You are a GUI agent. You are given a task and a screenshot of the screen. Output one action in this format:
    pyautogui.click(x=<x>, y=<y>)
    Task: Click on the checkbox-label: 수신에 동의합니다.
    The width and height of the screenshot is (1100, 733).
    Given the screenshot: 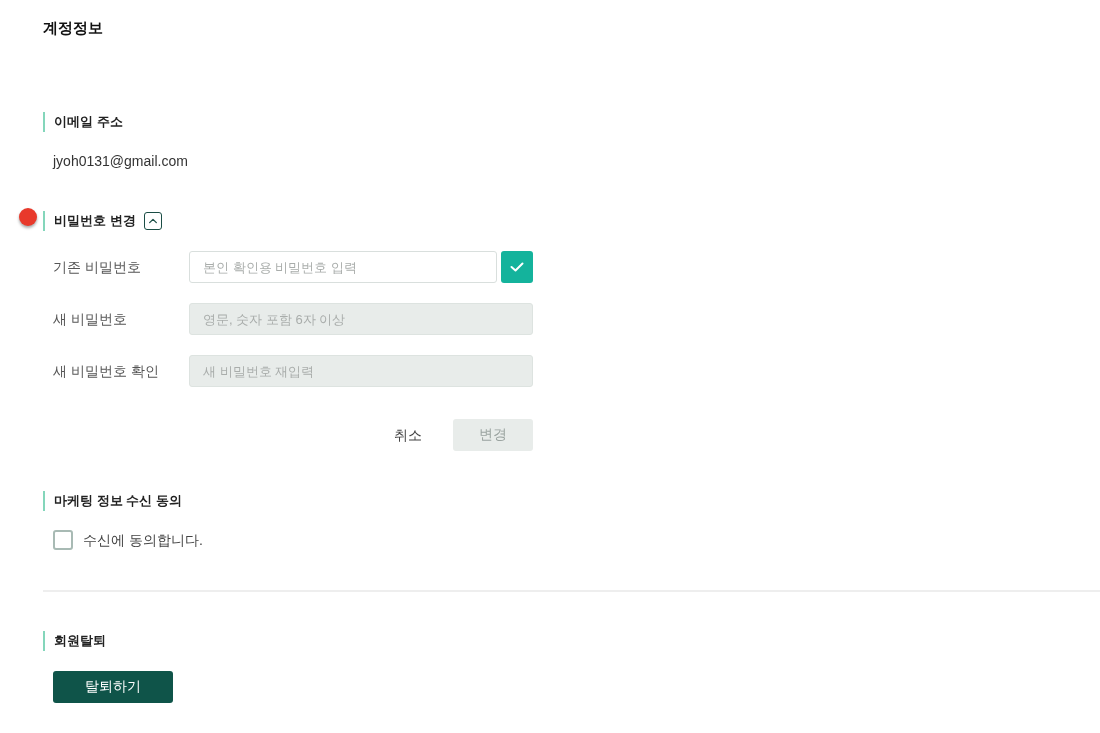 What is the action you would take?
    pyautogui.click(x=143, y=540)
    